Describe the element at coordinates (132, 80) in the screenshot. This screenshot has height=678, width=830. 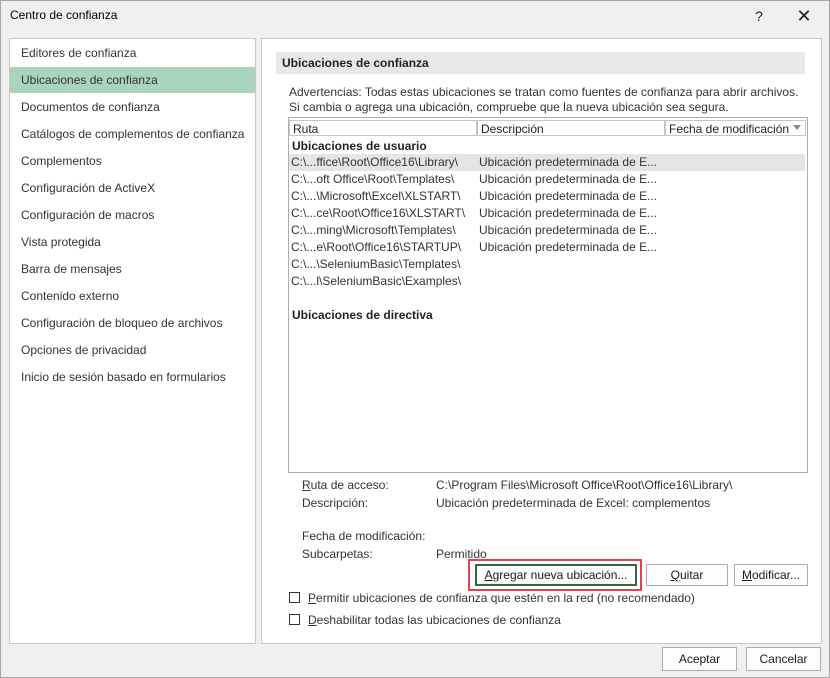
I see `sidebar-item-ubicaciones: Ubicaciones de confianza` at that location.